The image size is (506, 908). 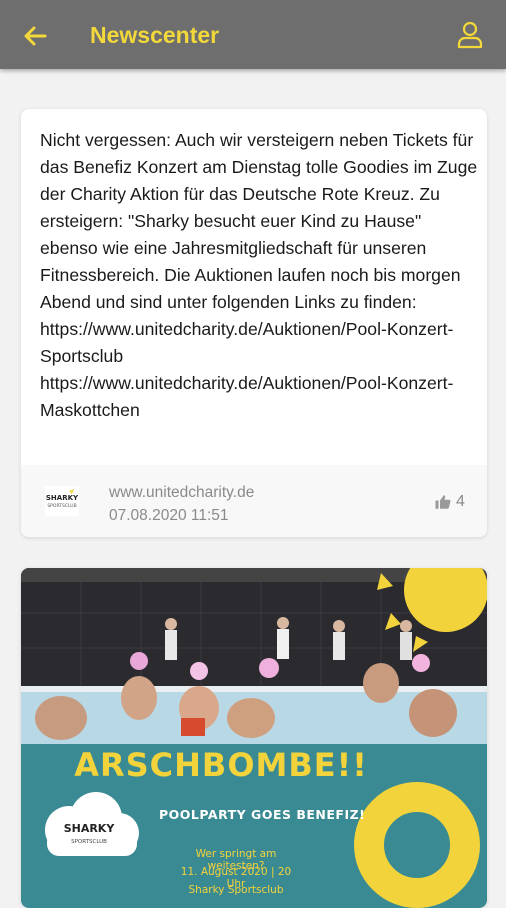 I want to click on like-button: 4, so click(x=449, y=502).